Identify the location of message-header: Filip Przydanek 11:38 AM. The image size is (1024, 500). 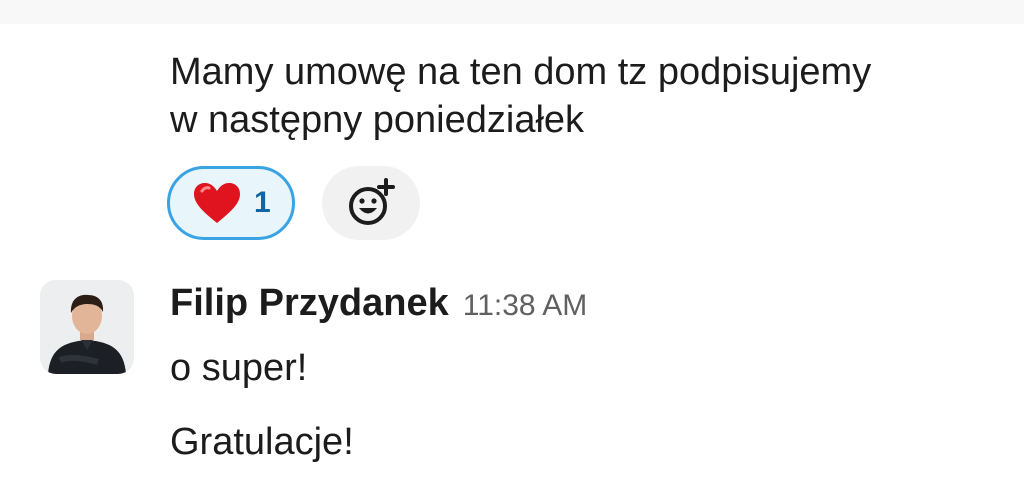
(378, 303).